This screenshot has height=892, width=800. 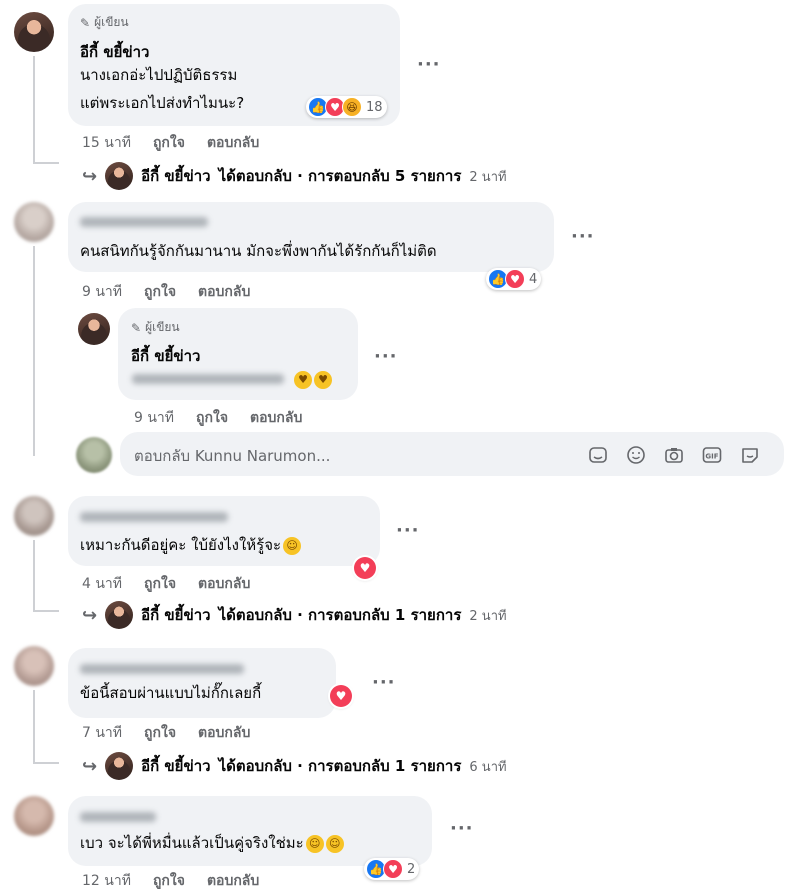 I want to click on camera-icon, so click(x=674, y=455).